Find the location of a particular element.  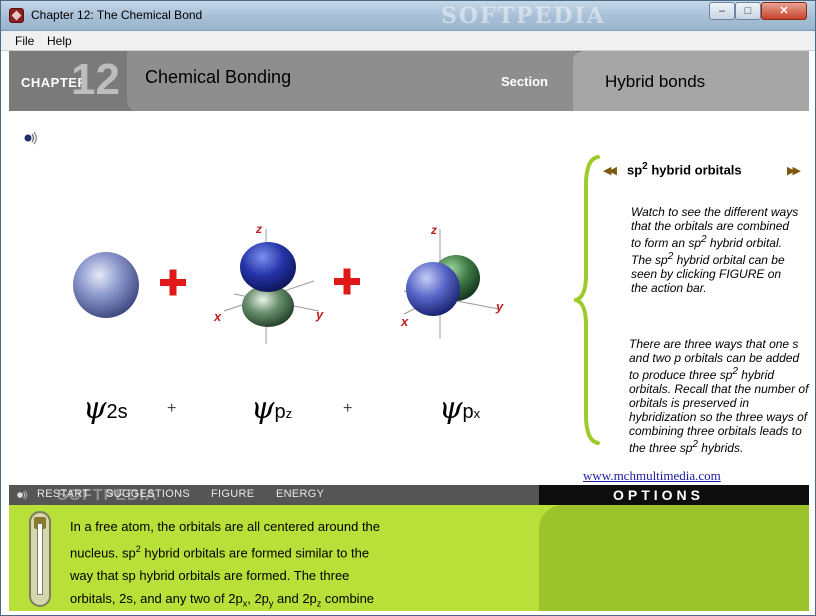

text: combine is located at coordinates (348, 599).